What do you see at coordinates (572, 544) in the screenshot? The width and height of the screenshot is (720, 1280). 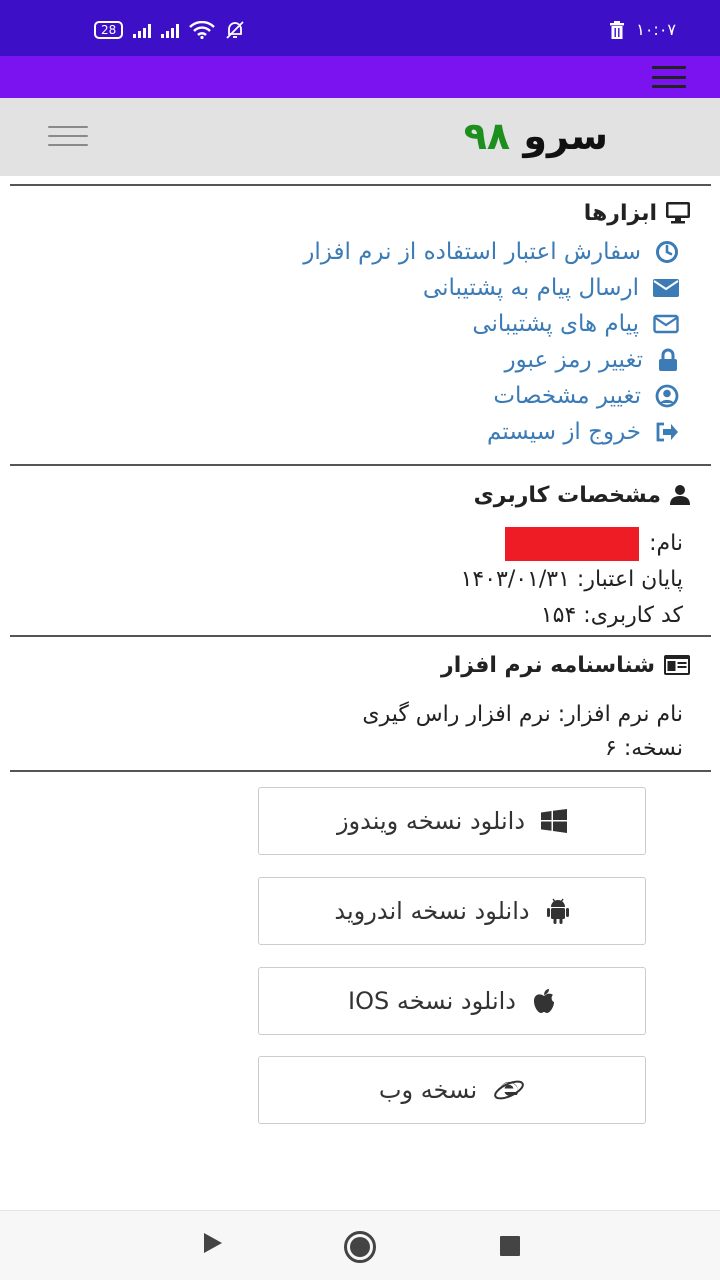 I see `redacted-name` at bounding box center [572, 544].